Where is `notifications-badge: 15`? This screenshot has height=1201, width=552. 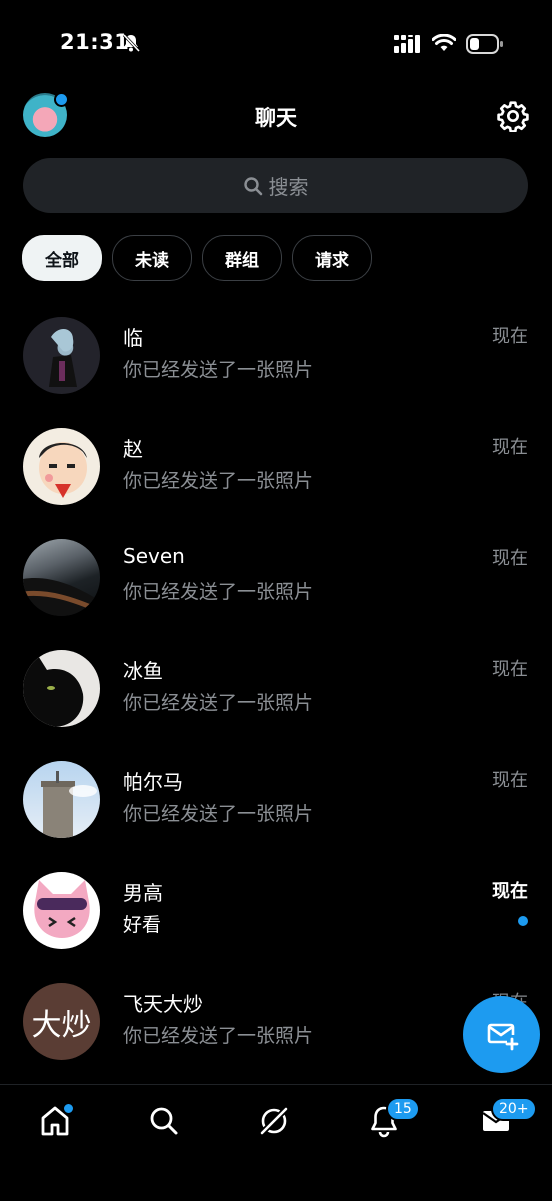 notifications-badge: 15 is located at coordinates (403, 1109).